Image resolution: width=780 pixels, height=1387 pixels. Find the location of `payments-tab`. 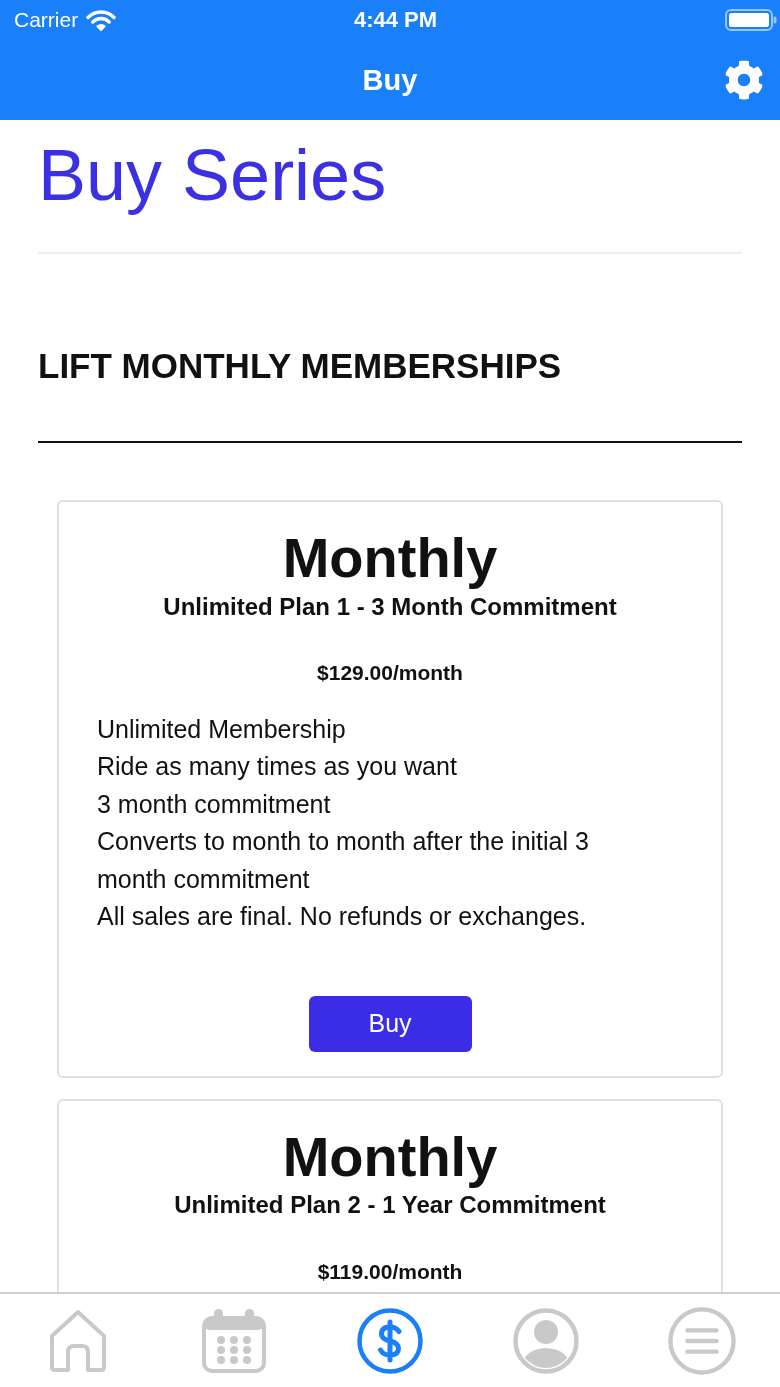

payments-tab is located at coordinates (390, 1340).